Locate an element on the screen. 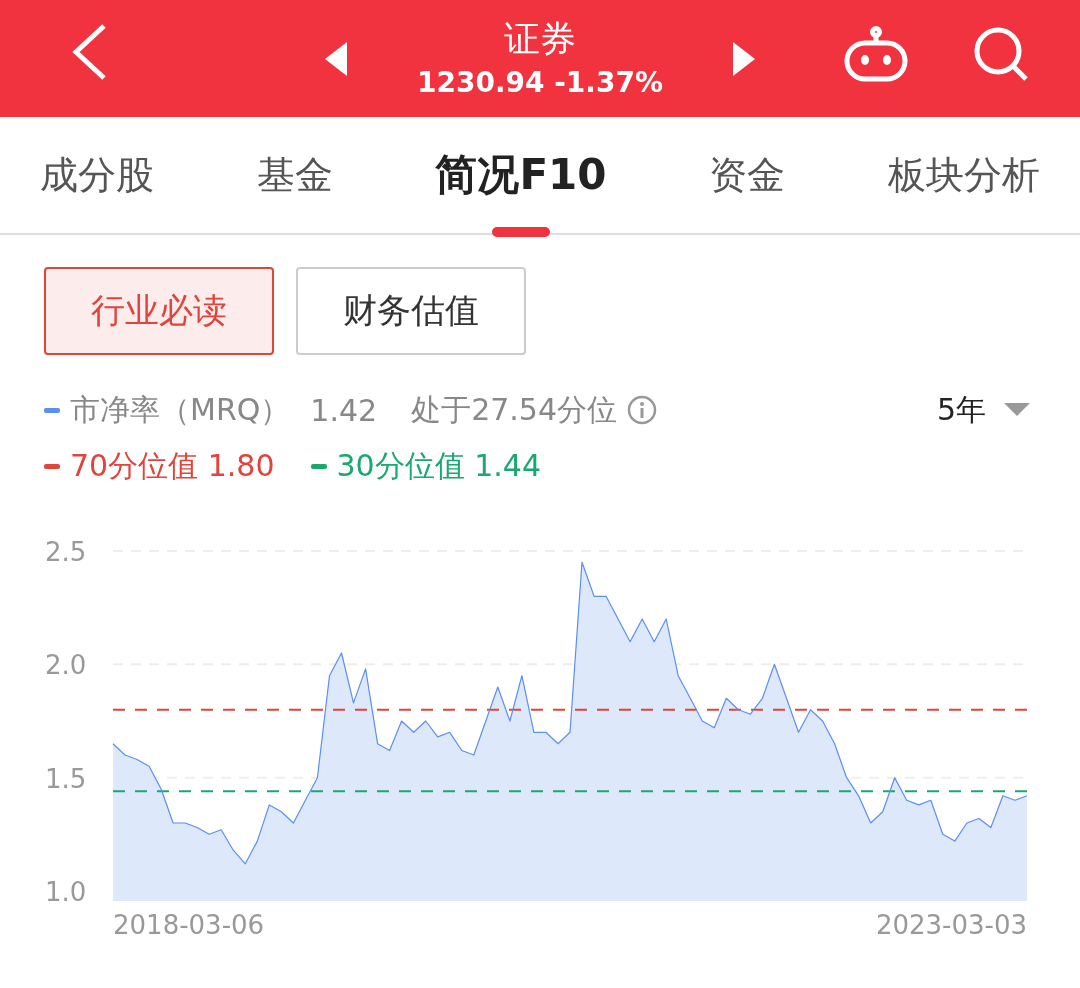  next-icon is located at coordinates (744, 58).